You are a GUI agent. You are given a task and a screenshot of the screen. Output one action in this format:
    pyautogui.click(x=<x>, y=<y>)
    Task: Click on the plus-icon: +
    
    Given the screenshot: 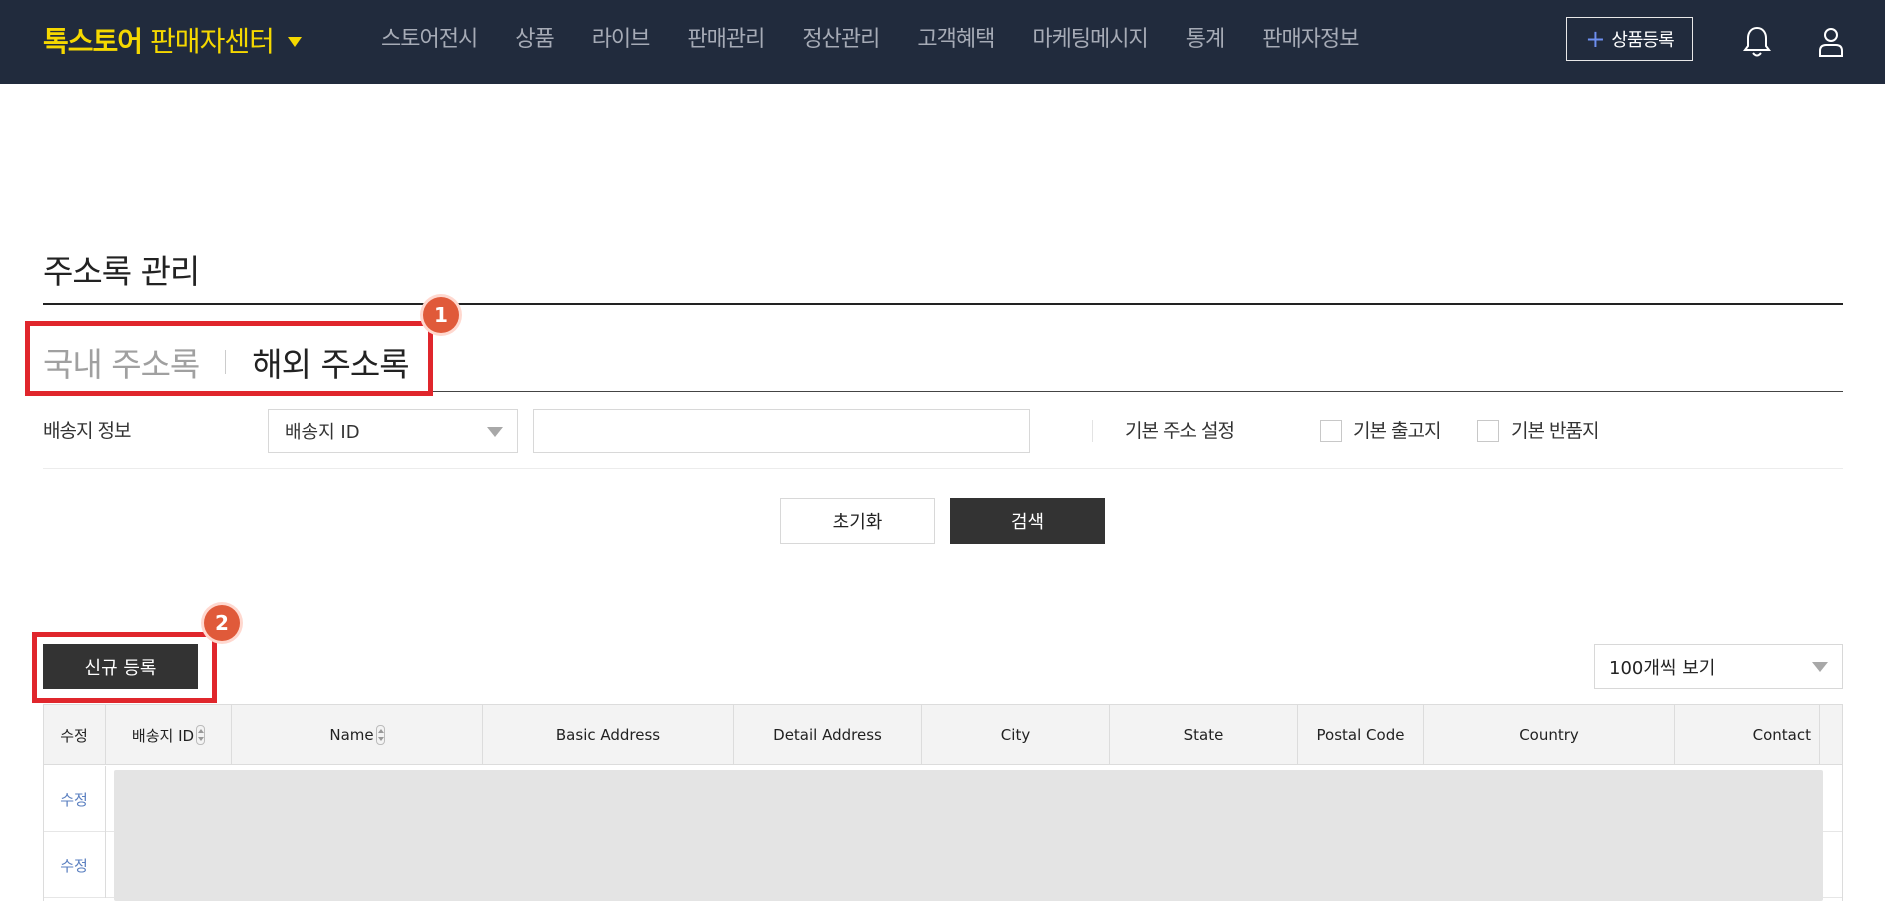 What is the action you would take?
    pyautogui.click(x=1595, y=39)
    